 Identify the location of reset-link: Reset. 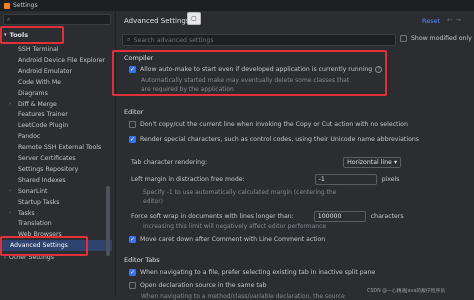
(431, 21).